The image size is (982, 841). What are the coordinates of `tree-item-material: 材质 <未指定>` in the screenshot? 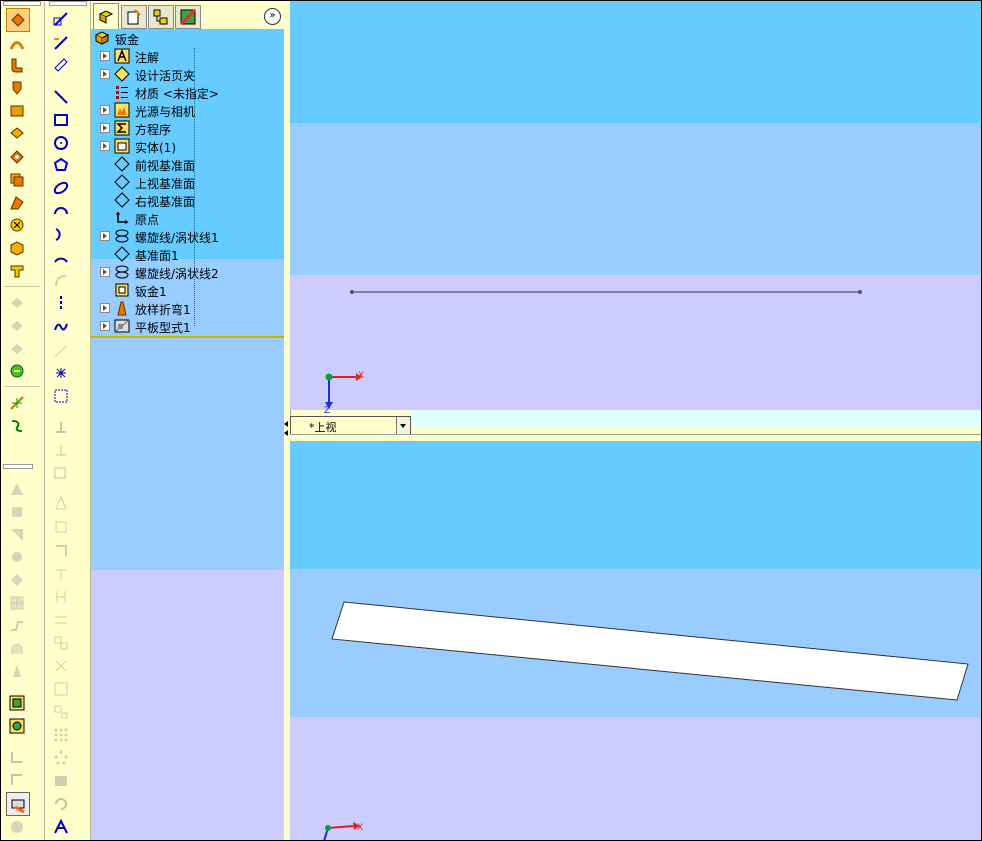 It's located at (187, 92).